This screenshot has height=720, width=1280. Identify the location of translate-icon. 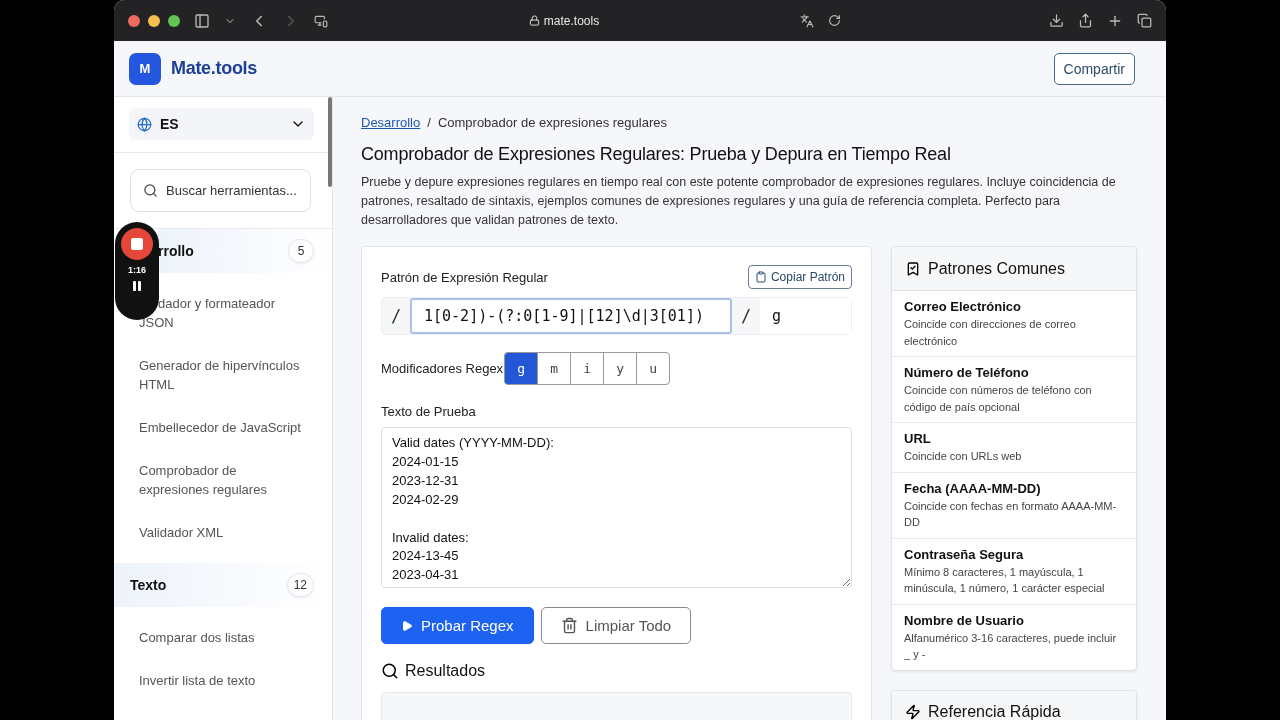
(807, 20).